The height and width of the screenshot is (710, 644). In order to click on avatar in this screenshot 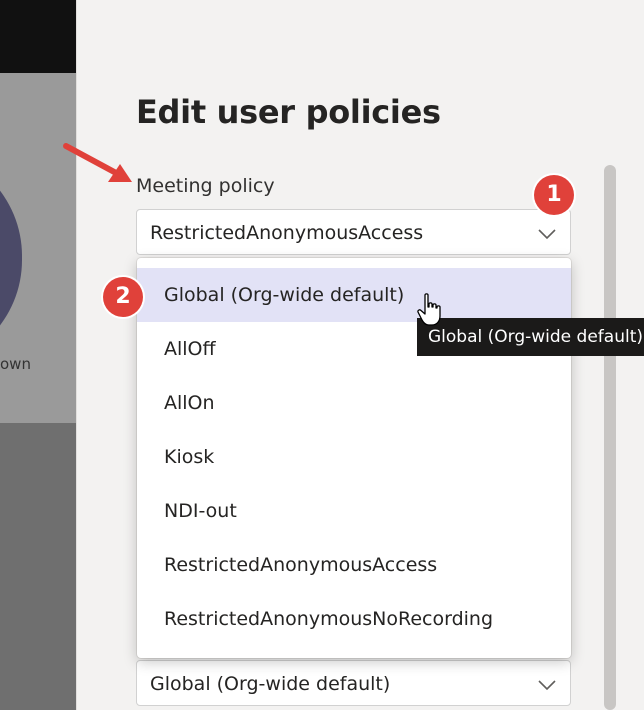, I will do `click(11, 258)`.